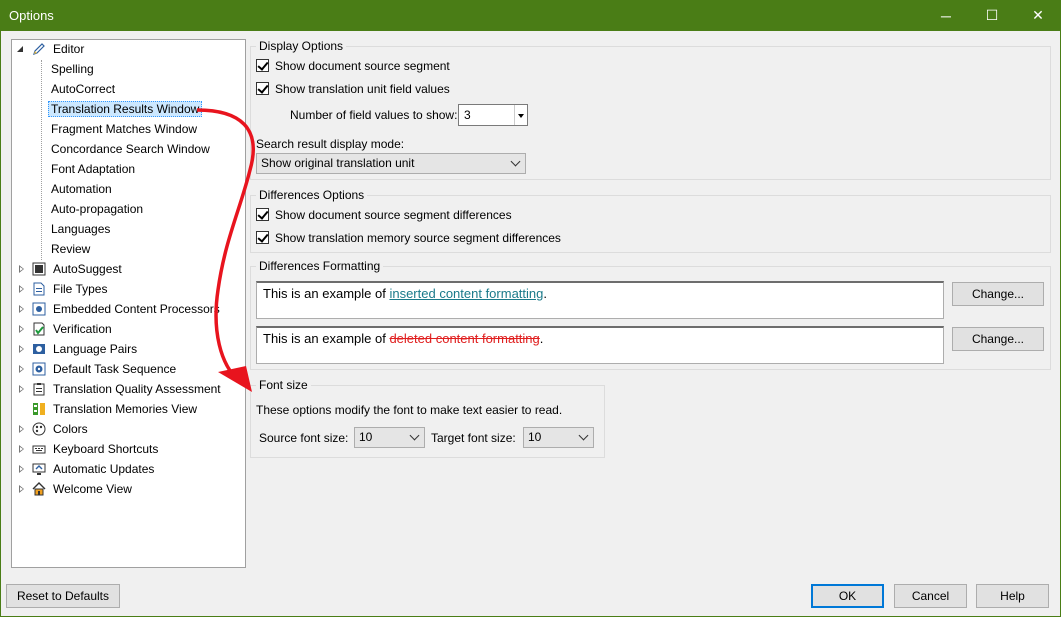  I want to click on tree-item-languages: Languages, so click(80, 229).